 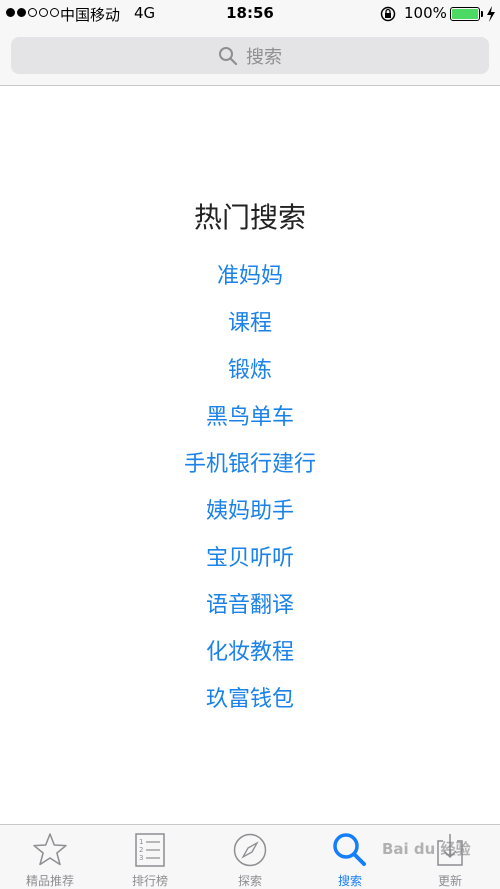 I want to click on hot-searches-title: 热门搜索, so click(x=249, y=217).